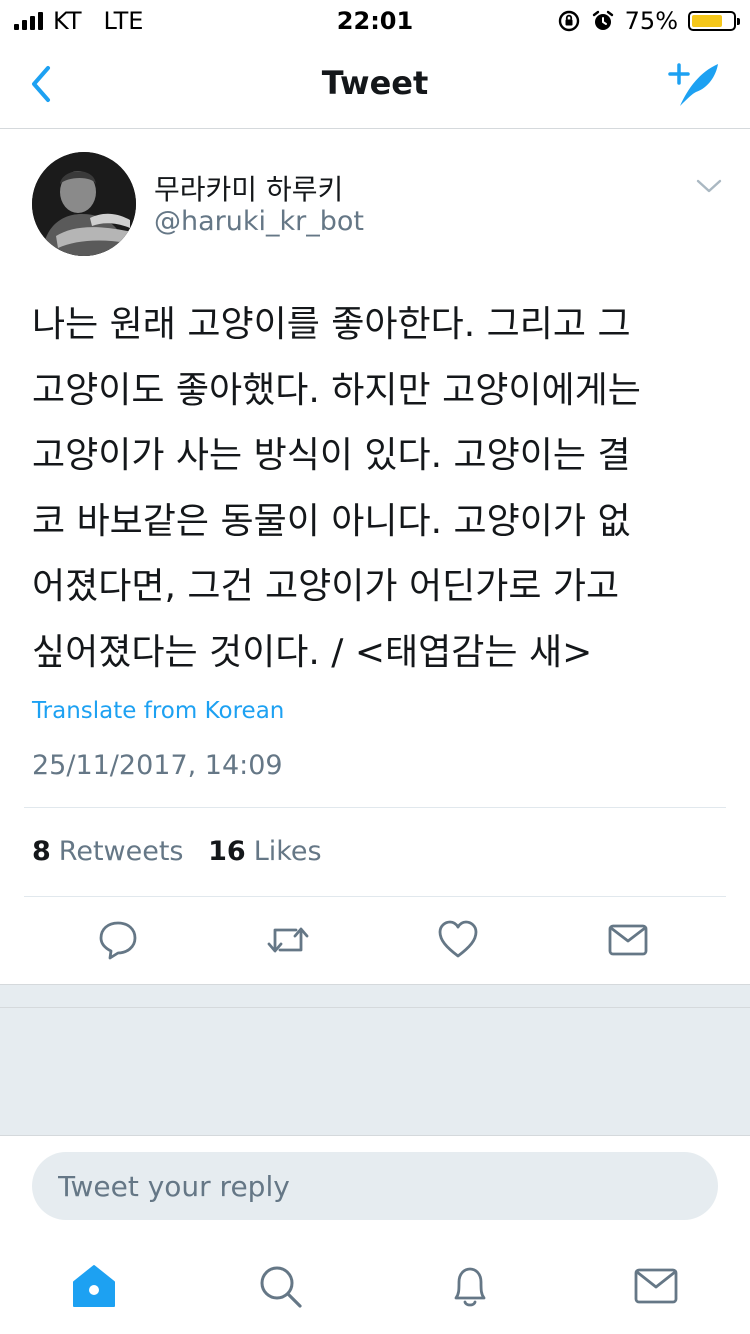 The height and width of the screenshot is (1334, 750). What do you see at coordinates (628, 940) in the screenshot?
I see `direct-message-icon` at bounding box center [628, 940].